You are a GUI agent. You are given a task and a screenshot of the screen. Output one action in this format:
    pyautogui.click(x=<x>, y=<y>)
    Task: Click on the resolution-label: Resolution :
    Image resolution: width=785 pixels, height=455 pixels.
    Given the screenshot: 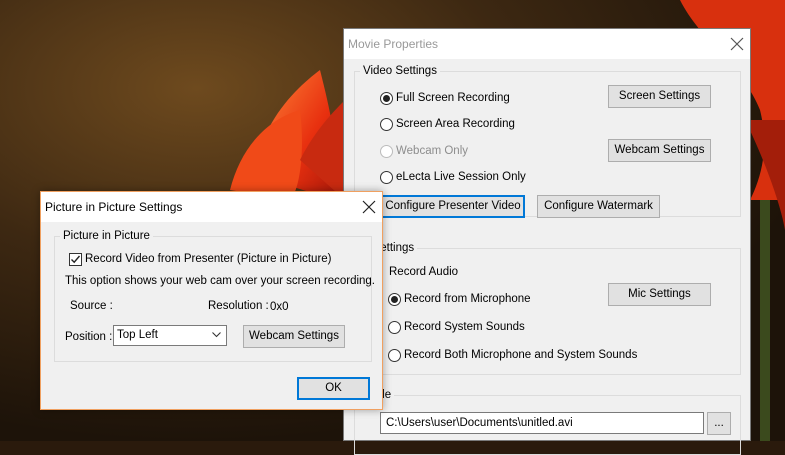 What is the action you would take?
    pyautogui.click(x=238, y=306)
    